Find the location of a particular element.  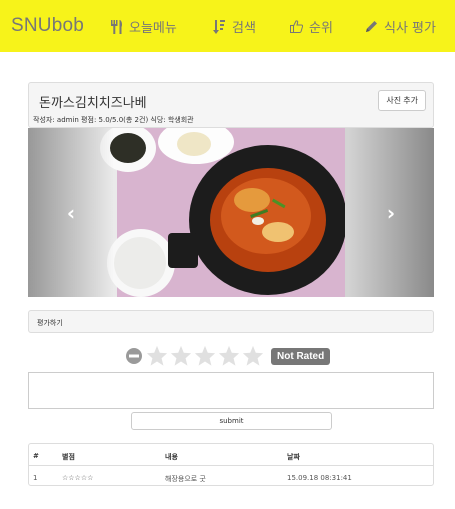

chevron-left-icon: ‹ is located at coordinates (71, 212).